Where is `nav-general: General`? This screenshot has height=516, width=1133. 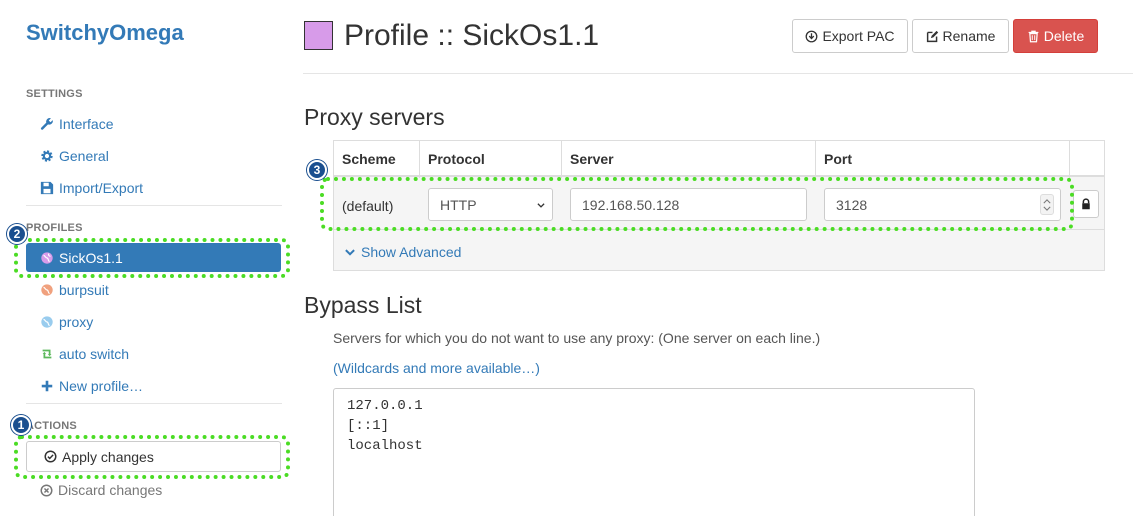
nav-general: General is located at coordinates (74, 156).